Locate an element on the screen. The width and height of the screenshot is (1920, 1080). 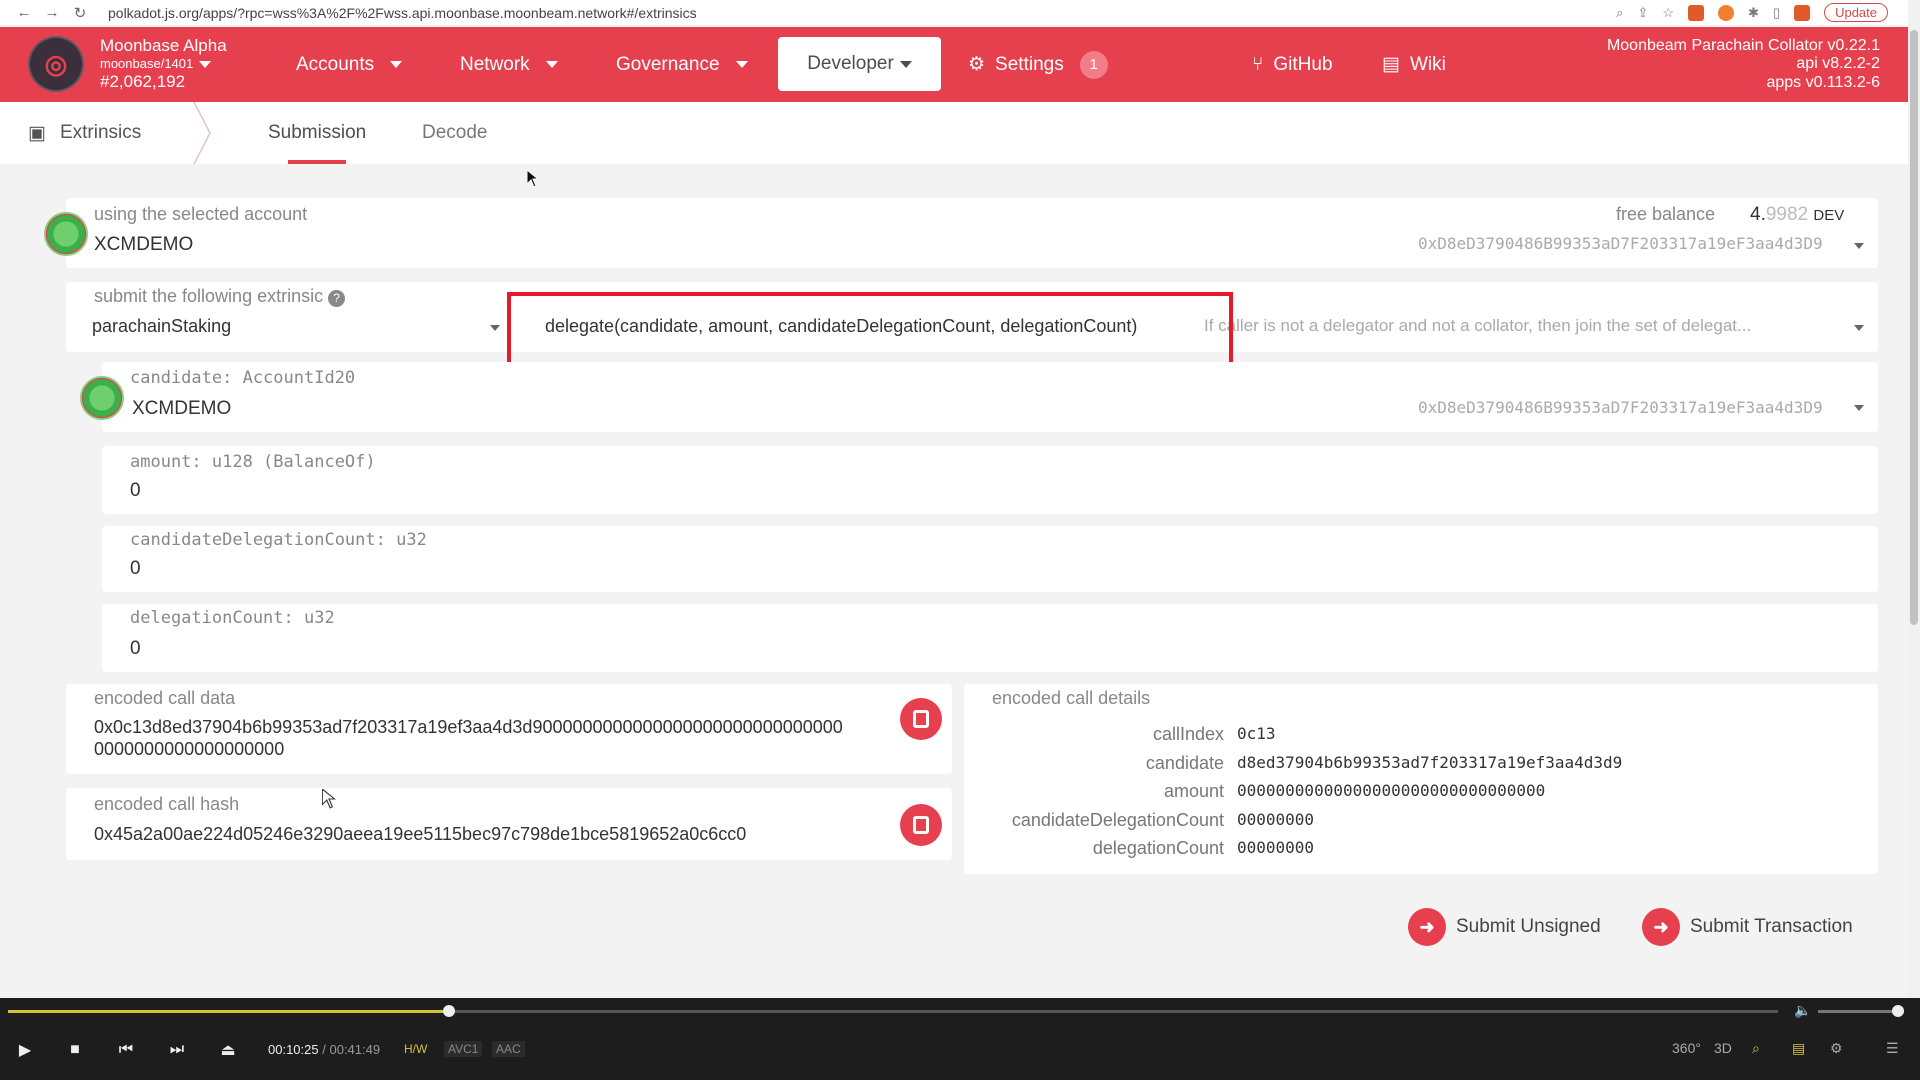
dc-label: delegationCount: u32 is located at coordinates (232, 618).